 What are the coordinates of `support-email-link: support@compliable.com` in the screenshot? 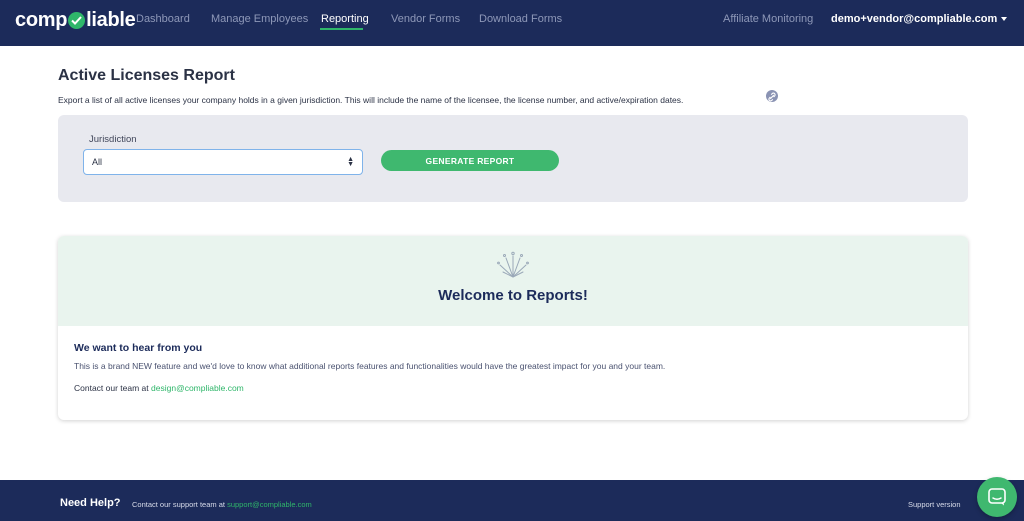 It's located at (269, 504).